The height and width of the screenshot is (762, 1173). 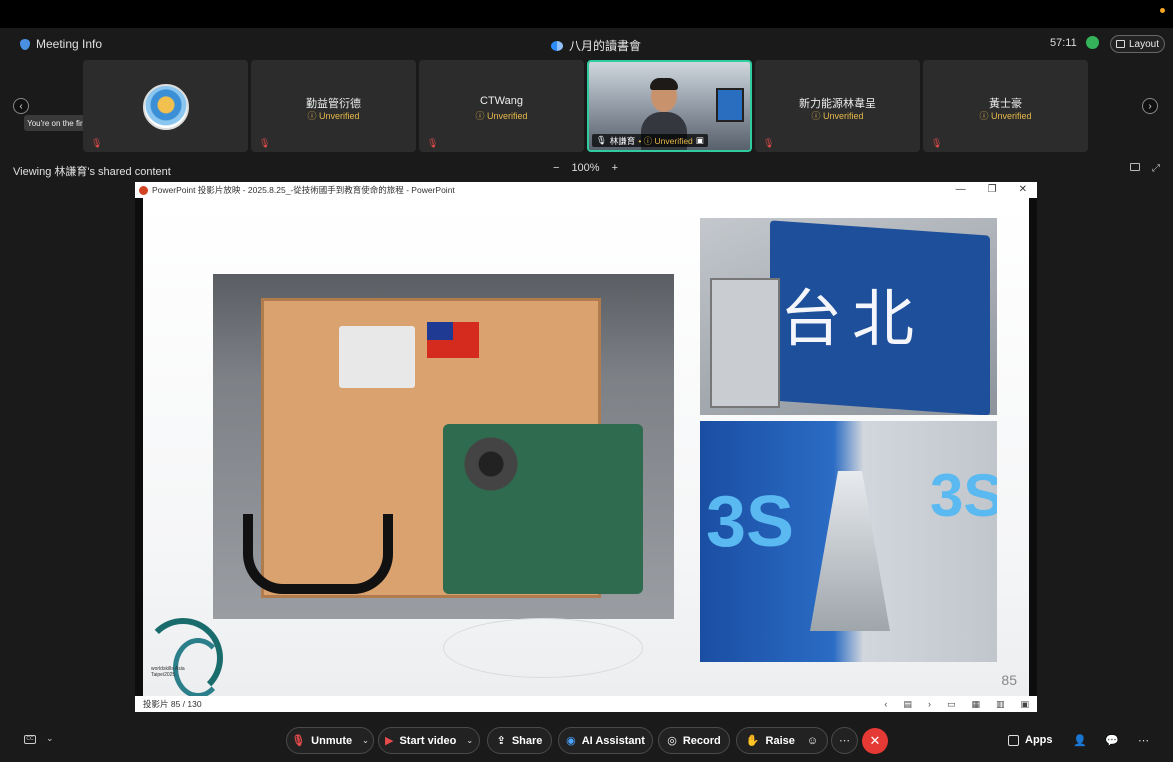 I want to click on participant-name: CTWang, so click(x=501, y=101).